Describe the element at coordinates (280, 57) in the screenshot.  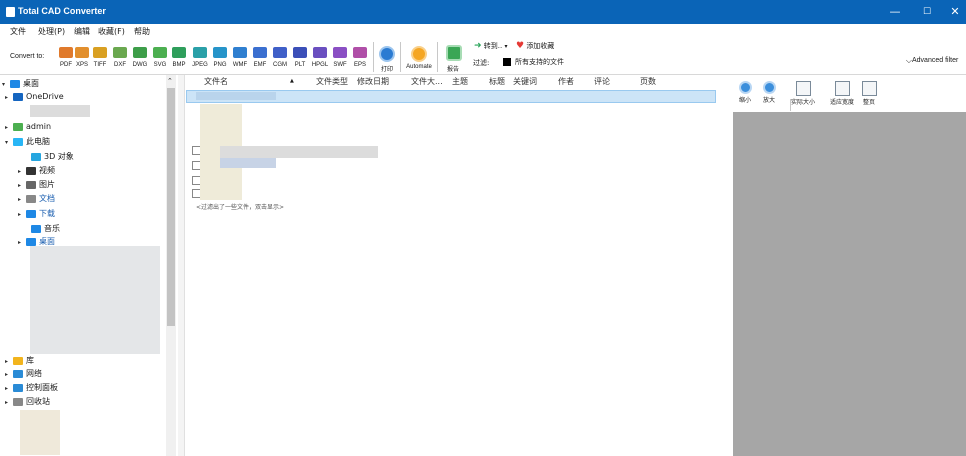
I see `convert-cgm-button: CGM` at that location.